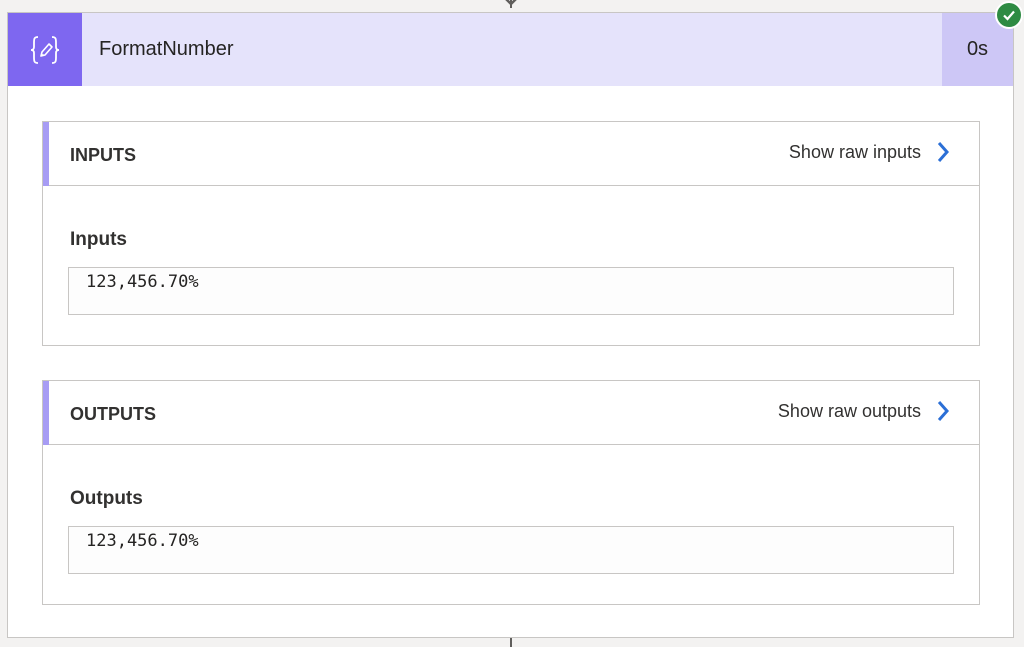  What do you see at coordinates (46, 413) in the screenshot?
I see `outputs-accent-bar` at bounding box center [46, 413].